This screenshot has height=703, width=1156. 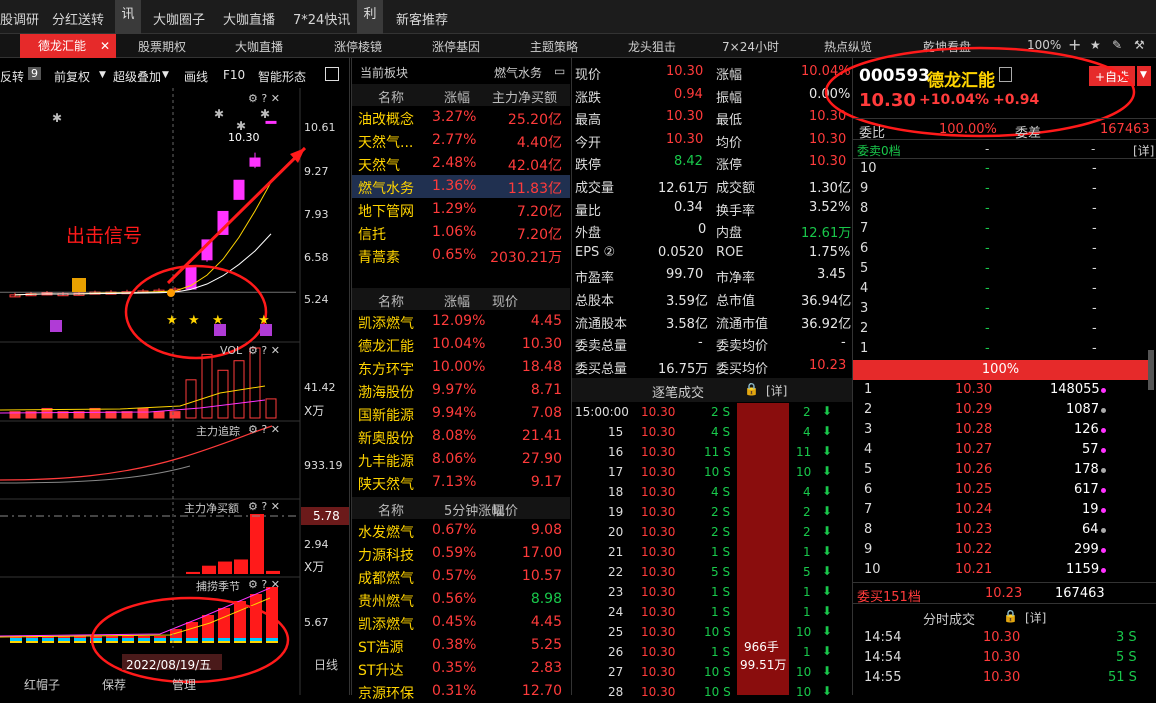 What do you see at coordinates (616, 432) in the screenshot?
I see `tick-time: 15` at bounding box center [616, 432].